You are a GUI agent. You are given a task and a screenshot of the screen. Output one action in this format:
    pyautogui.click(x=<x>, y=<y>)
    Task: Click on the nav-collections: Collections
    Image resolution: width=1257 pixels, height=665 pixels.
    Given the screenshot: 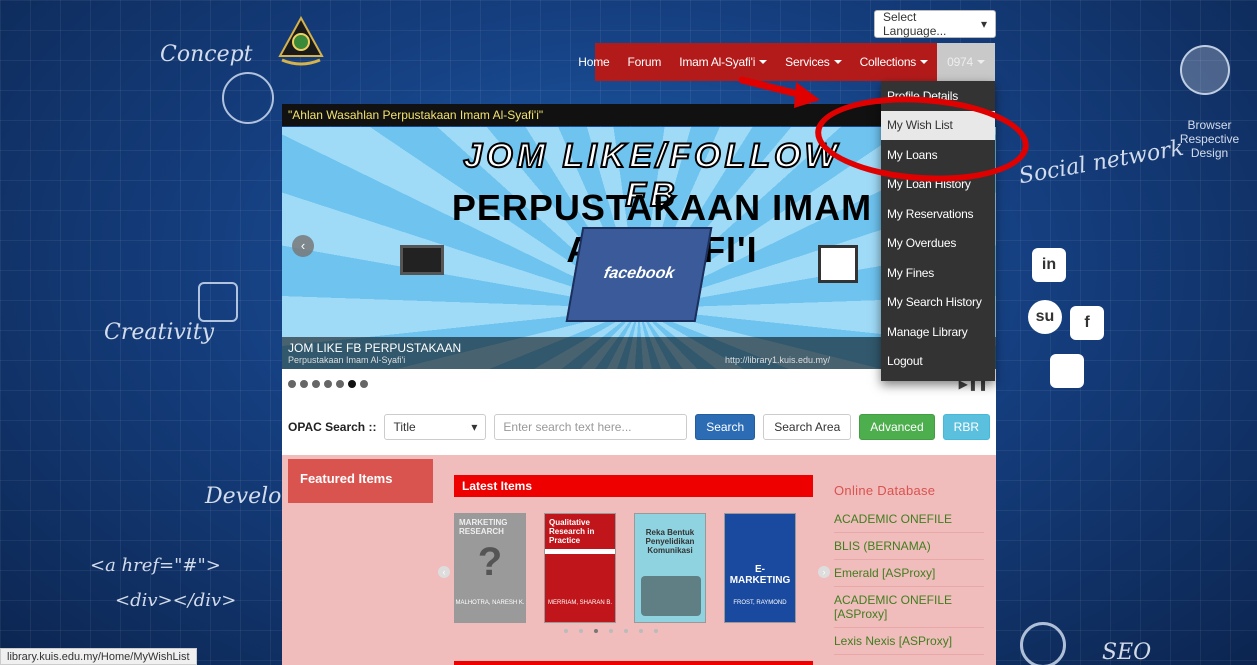 What is the action you would take?
    pyautogui.click(x=894, y=62)
    